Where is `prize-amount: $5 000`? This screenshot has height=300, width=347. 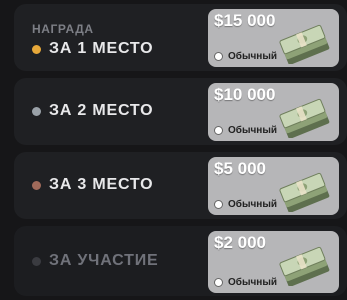
prize-amount: $5 000 is located at coordinates (240, 168).